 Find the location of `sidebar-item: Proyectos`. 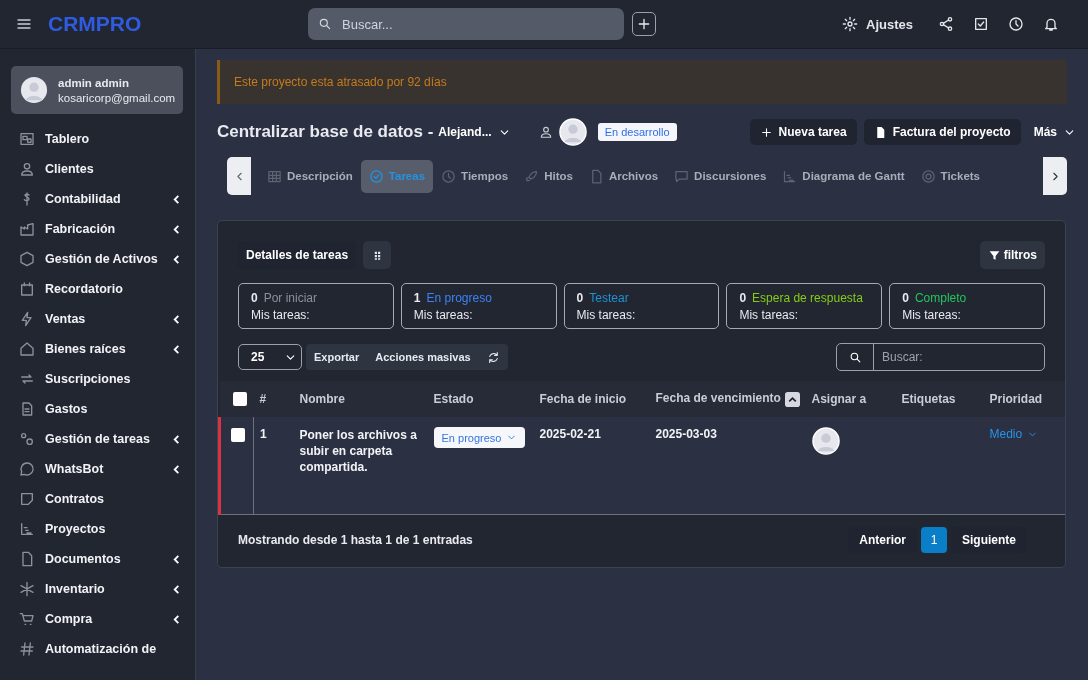

sidebar-item: Proyectos is located at coordinates (97, 529).